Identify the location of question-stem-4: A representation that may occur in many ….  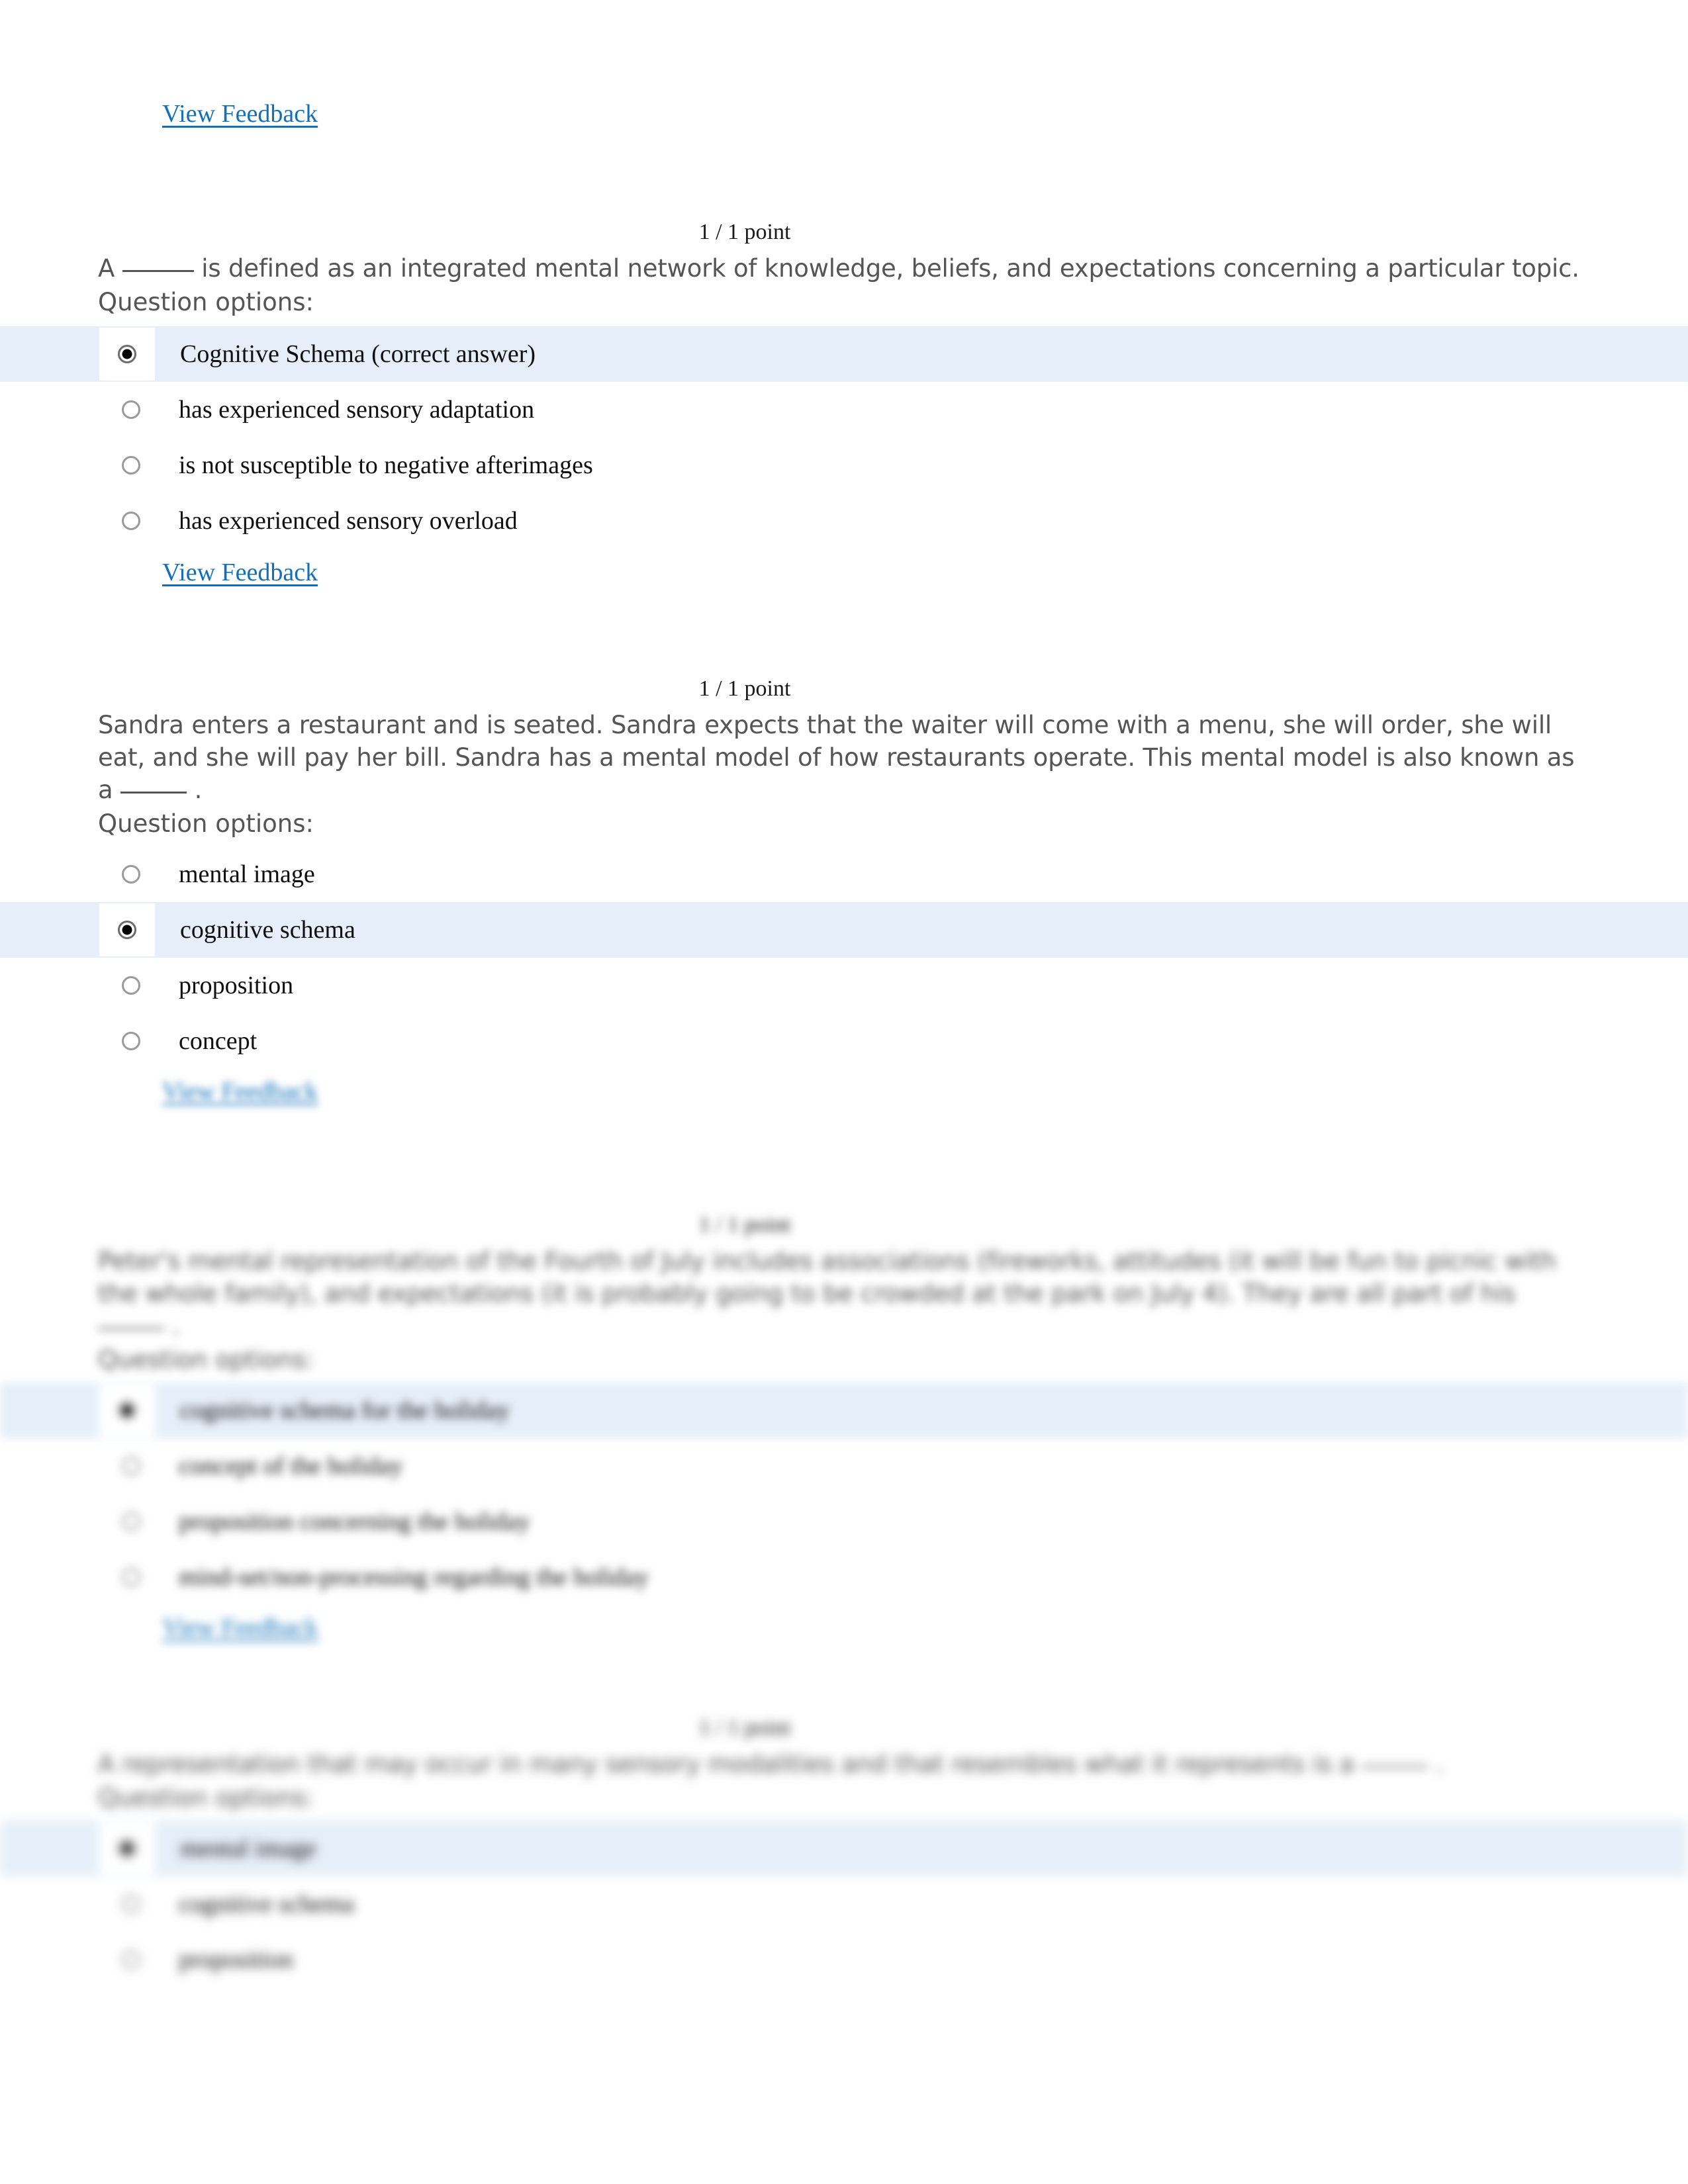
(839, 1764).